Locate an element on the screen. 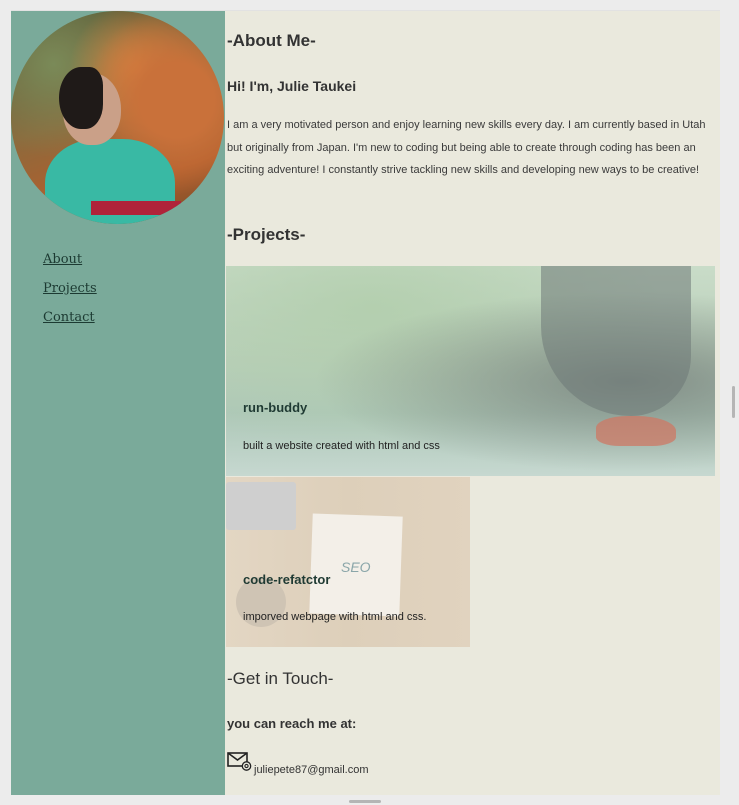  email-icon is located at coordinates (239, 761).